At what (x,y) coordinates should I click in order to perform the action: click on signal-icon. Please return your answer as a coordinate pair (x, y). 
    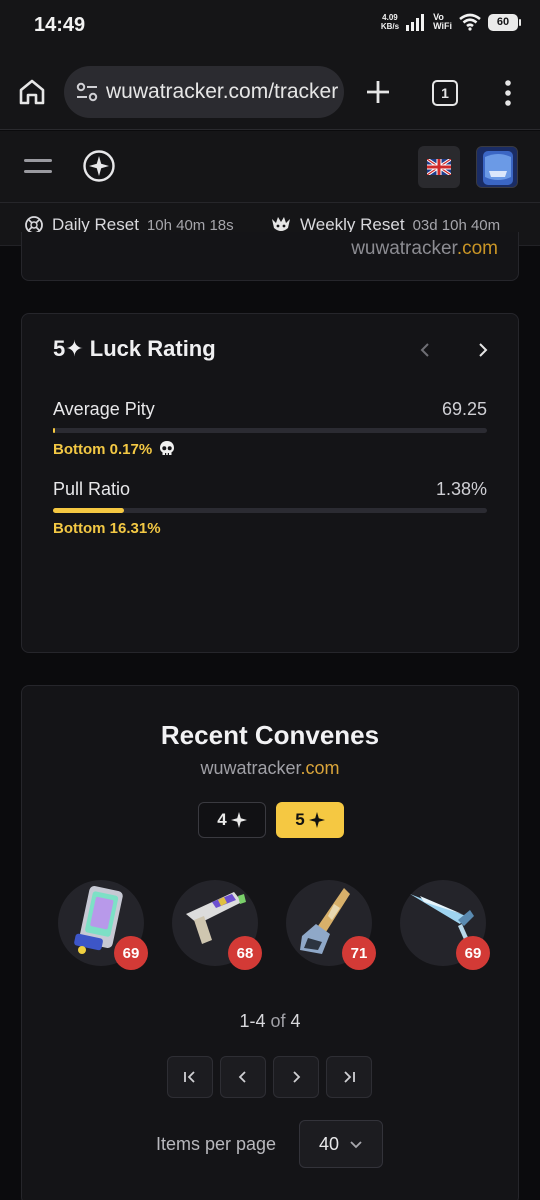
    Looking at the image, I should click on (415, 22).